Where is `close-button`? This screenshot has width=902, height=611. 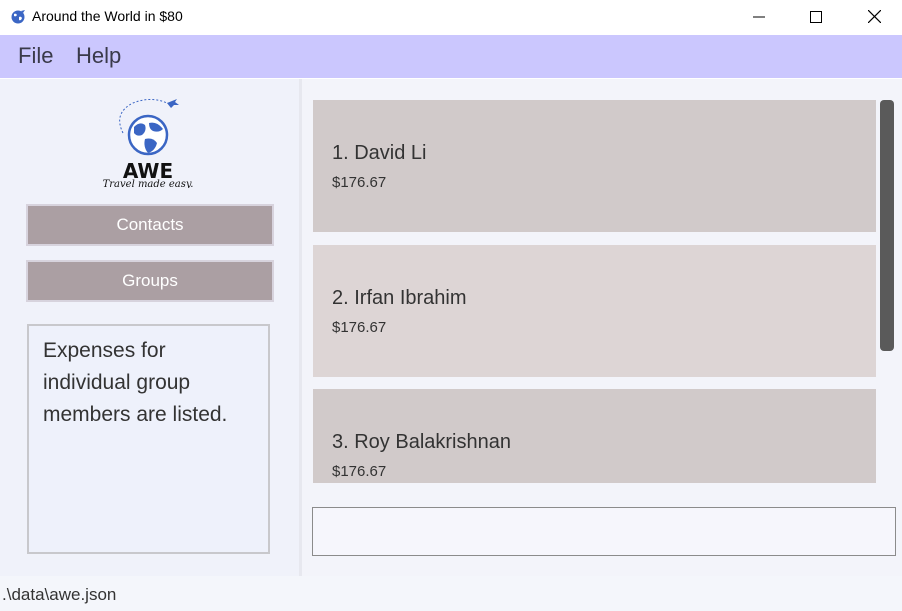
close-button is located at coordinates (873, 16).